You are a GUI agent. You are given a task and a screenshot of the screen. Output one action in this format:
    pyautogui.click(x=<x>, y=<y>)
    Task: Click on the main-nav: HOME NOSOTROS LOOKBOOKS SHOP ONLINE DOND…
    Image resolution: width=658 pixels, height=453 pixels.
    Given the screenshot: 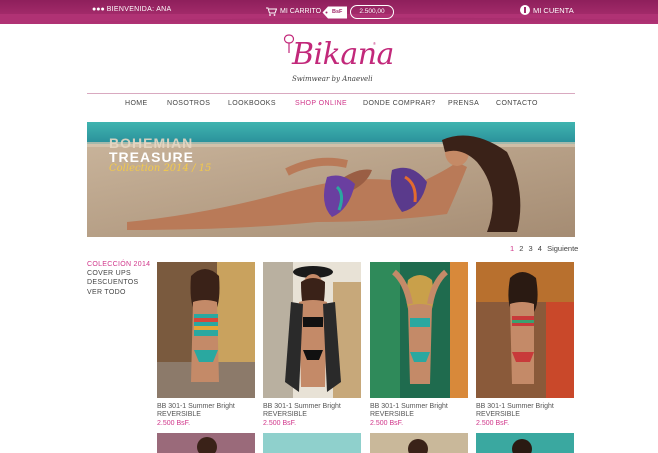 What is the action you would take?
    pyautogui.click(x=331, y=105)
    